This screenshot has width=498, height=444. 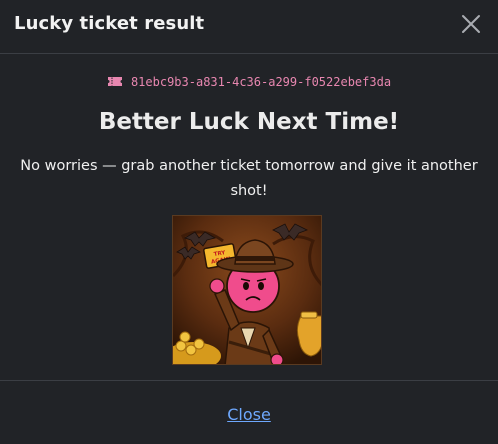 I want to click on ticket-row: 81ebc9b3-a831-4c36-a299-f0522ebef3da, so click(x=249, y=81).